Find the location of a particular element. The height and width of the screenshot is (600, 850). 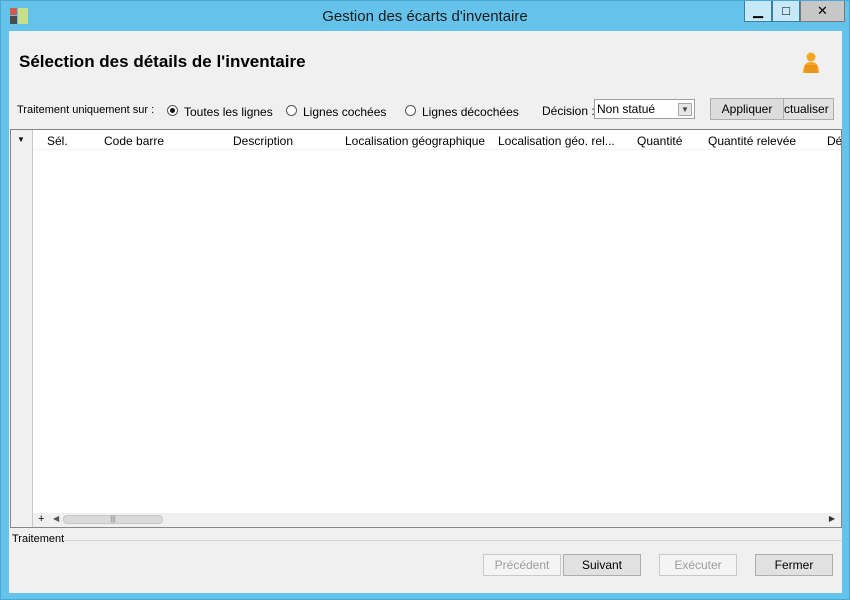

page-header: Sélection des détails de l'inventaire is located at coordinates (425, 61).